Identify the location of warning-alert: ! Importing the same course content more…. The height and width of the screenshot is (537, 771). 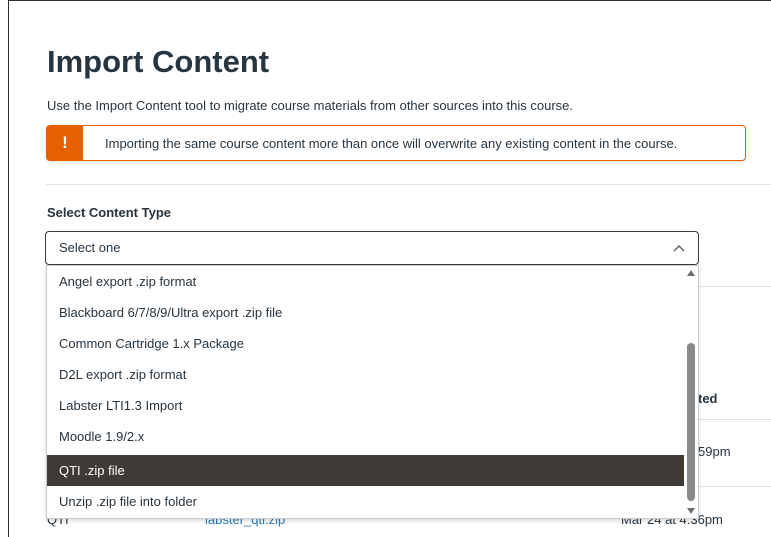
(396, 143).